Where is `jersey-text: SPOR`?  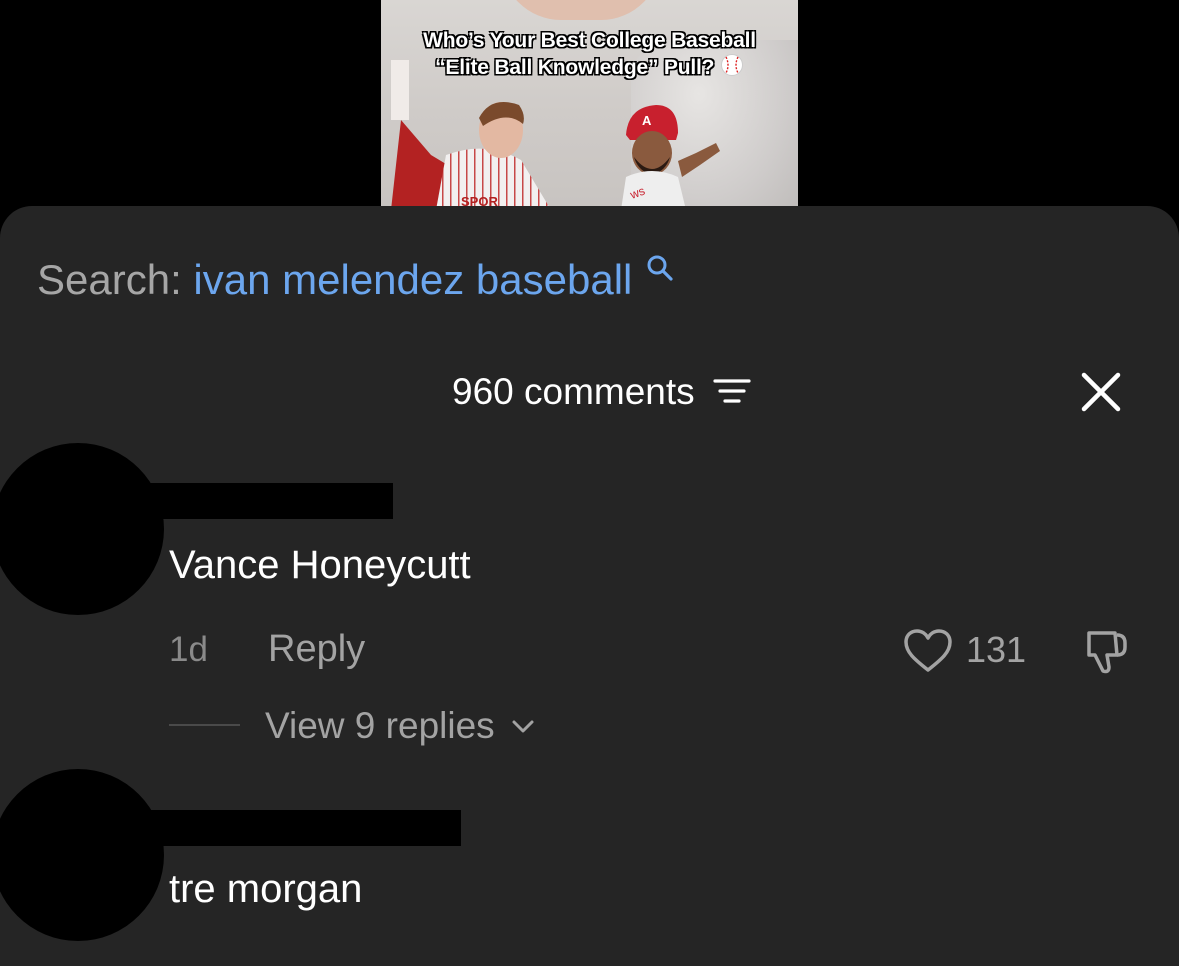 jersey-text: SPOR is located at coordinates (479, 200).